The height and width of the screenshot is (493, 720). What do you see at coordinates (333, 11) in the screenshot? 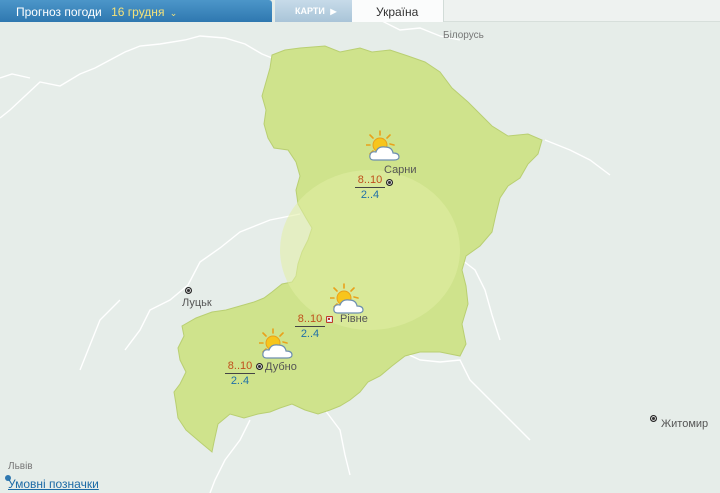
I see `play-arrow-icon: ▶` at bounding box center [333, 11].